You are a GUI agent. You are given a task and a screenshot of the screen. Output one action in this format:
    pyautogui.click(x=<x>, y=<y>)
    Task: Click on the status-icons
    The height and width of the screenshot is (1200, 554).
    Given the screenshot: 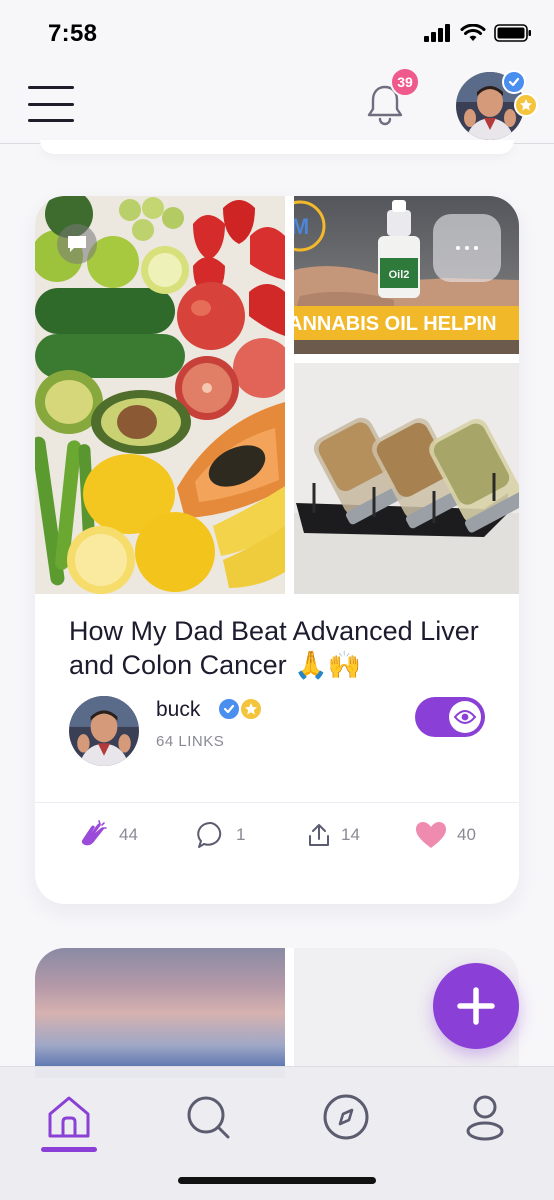 What is the action you would take?
    pyautogui.click(x=478, y=33)
    